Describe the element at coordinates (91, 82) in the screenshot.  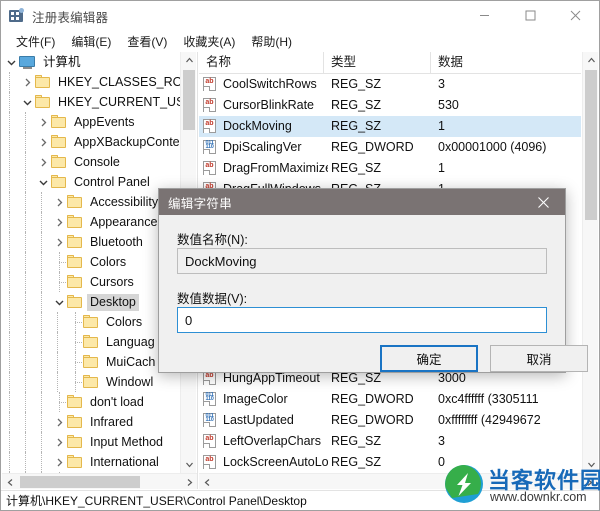
I see `tree-item-hkey-classes-root: HKEY_CLASSES_ROOT` at that location.